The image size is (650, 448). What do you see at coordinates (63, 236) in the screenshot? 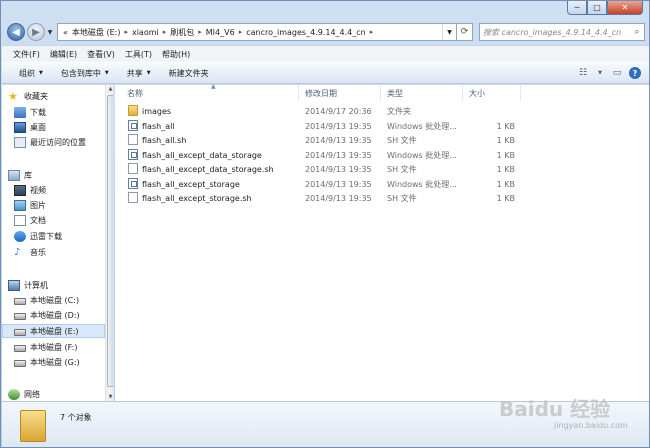
I see `sidebar-item-thunder: 迅雷下载` at bounding box center [63, 236].